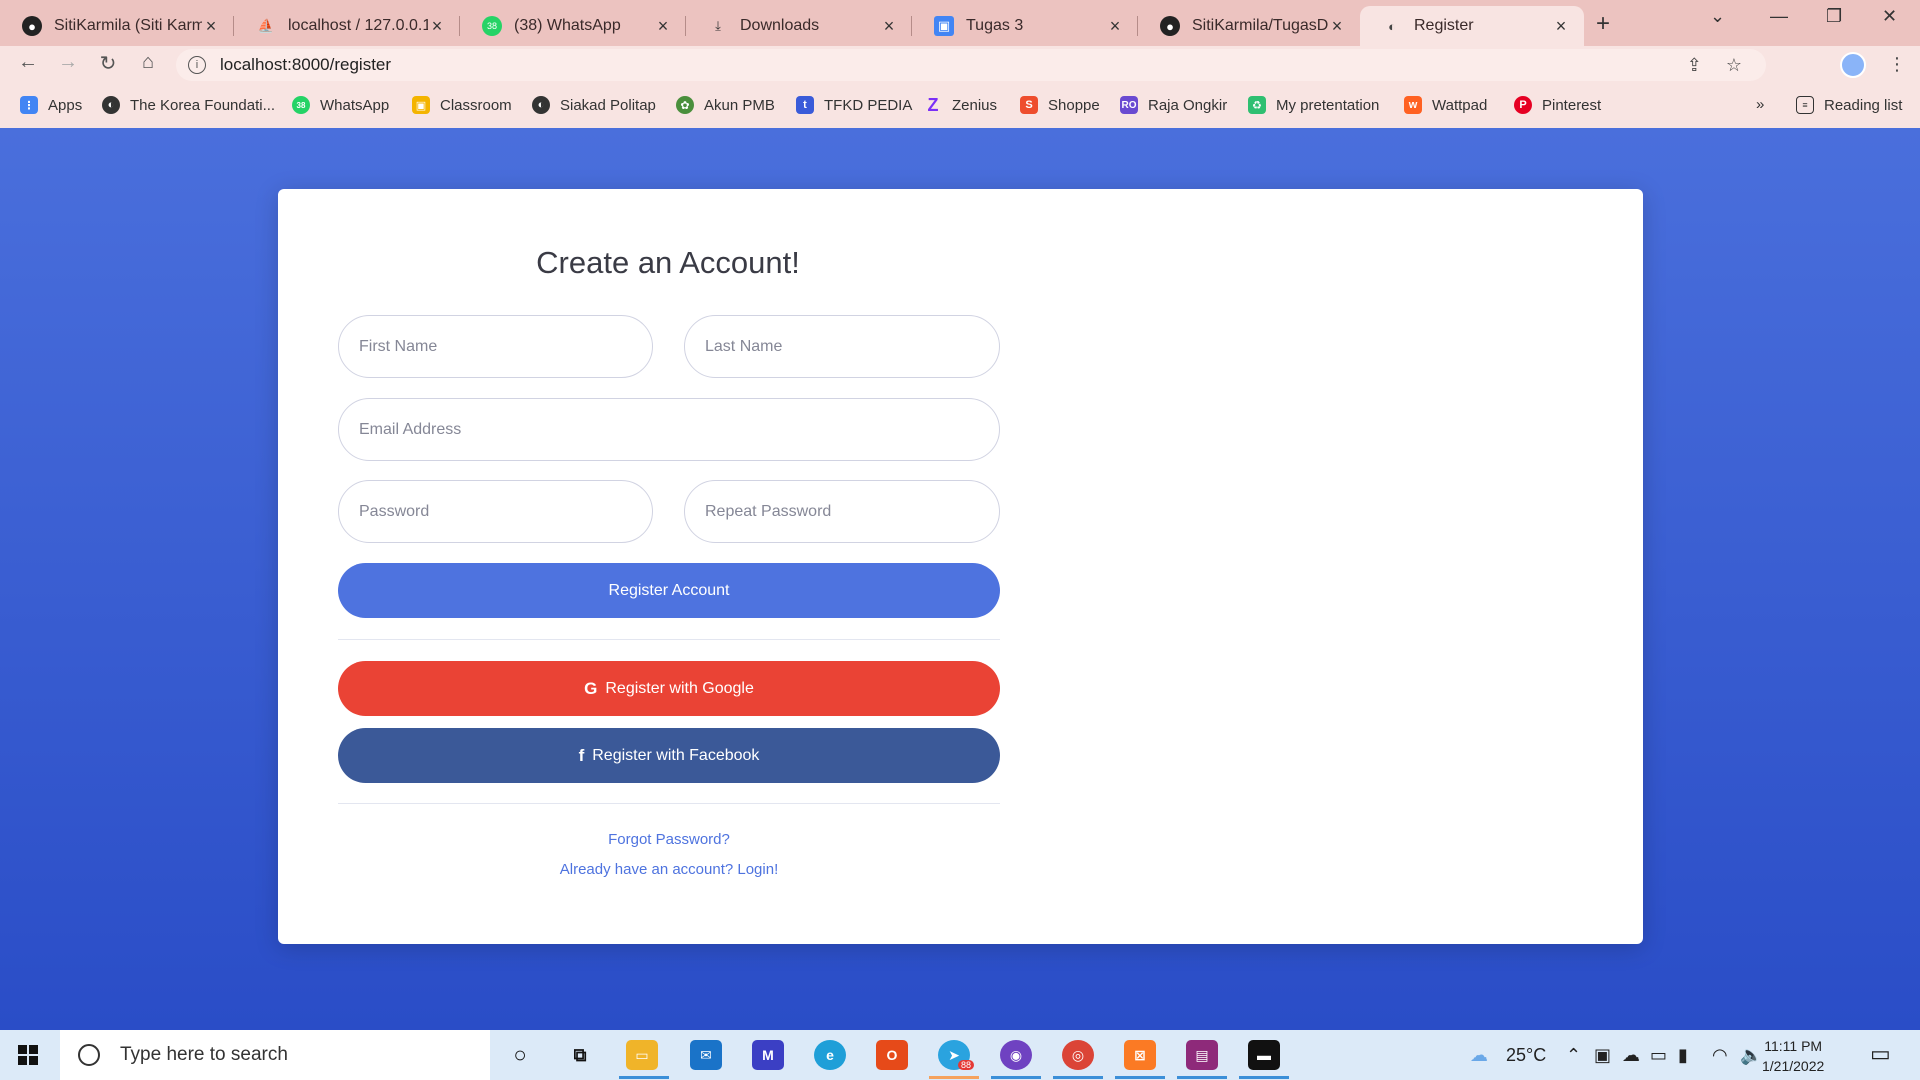 The width and height of the screenshot is (1920, 1080). Describe the element at coordinates (1523, 105) in the screenshot. I see `pinterest-icon: P` at that location.